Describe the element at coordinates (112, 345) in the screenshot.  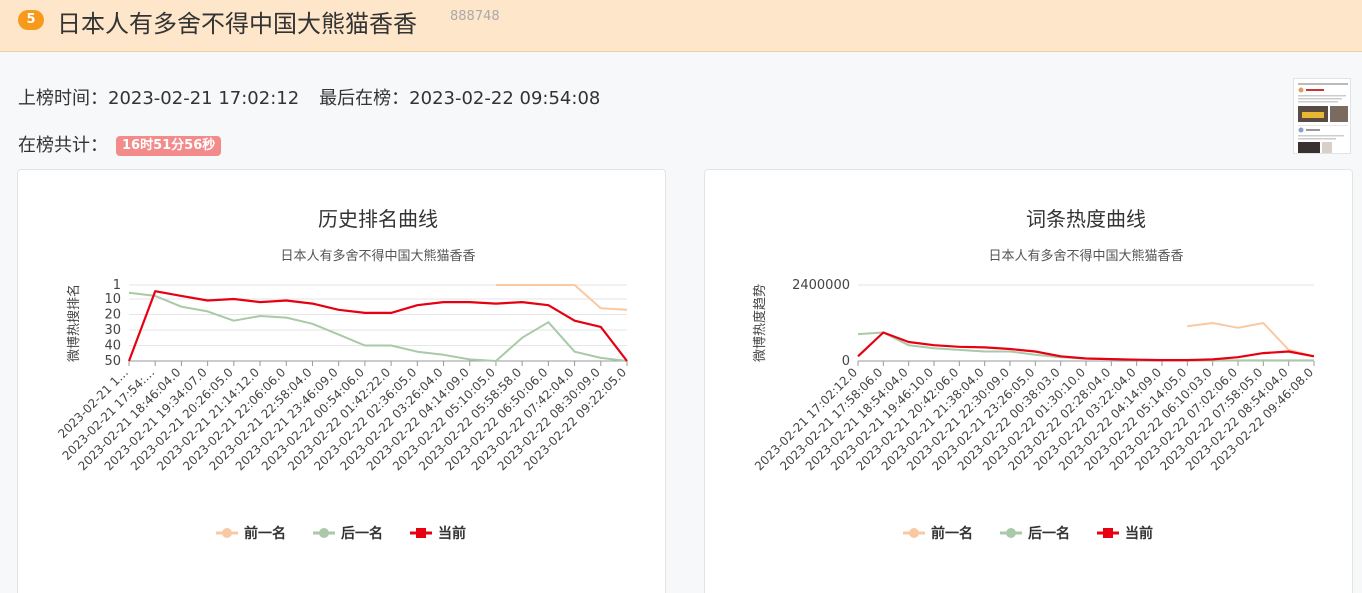
I see `y-tick-label: 40` at that location.